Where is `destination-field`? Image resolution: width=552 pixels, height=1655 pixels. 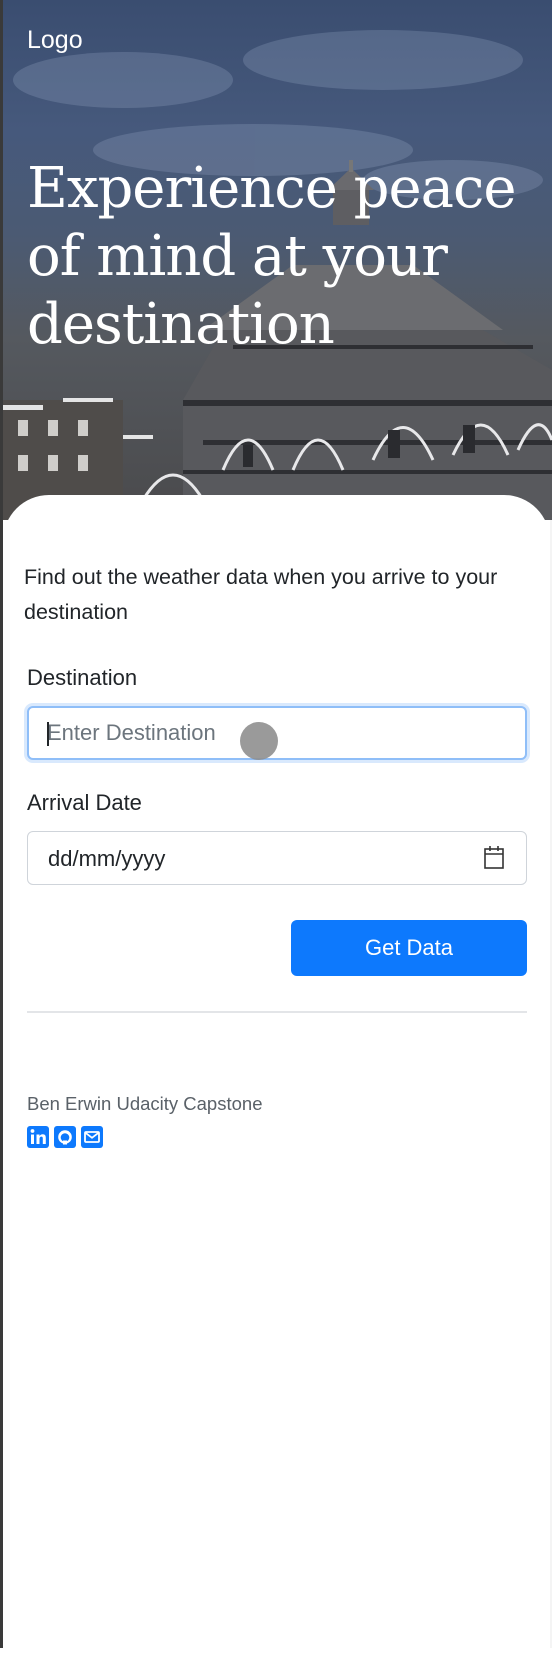 destination-field is located at coordinates (277, 733).